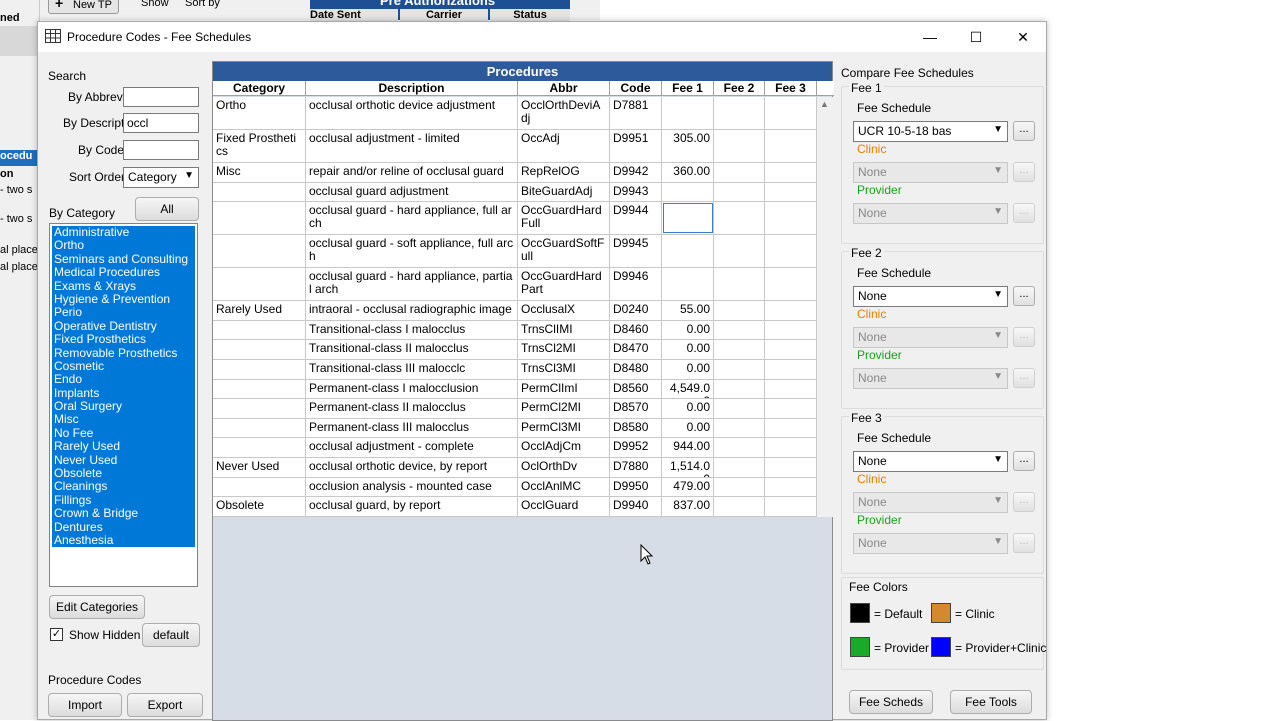 The width and height of the screenshot is (1280, 721). Describe the element at coordinates (688, 146) in the screenshot. I see `cell-fee1: 305.00` at that location.